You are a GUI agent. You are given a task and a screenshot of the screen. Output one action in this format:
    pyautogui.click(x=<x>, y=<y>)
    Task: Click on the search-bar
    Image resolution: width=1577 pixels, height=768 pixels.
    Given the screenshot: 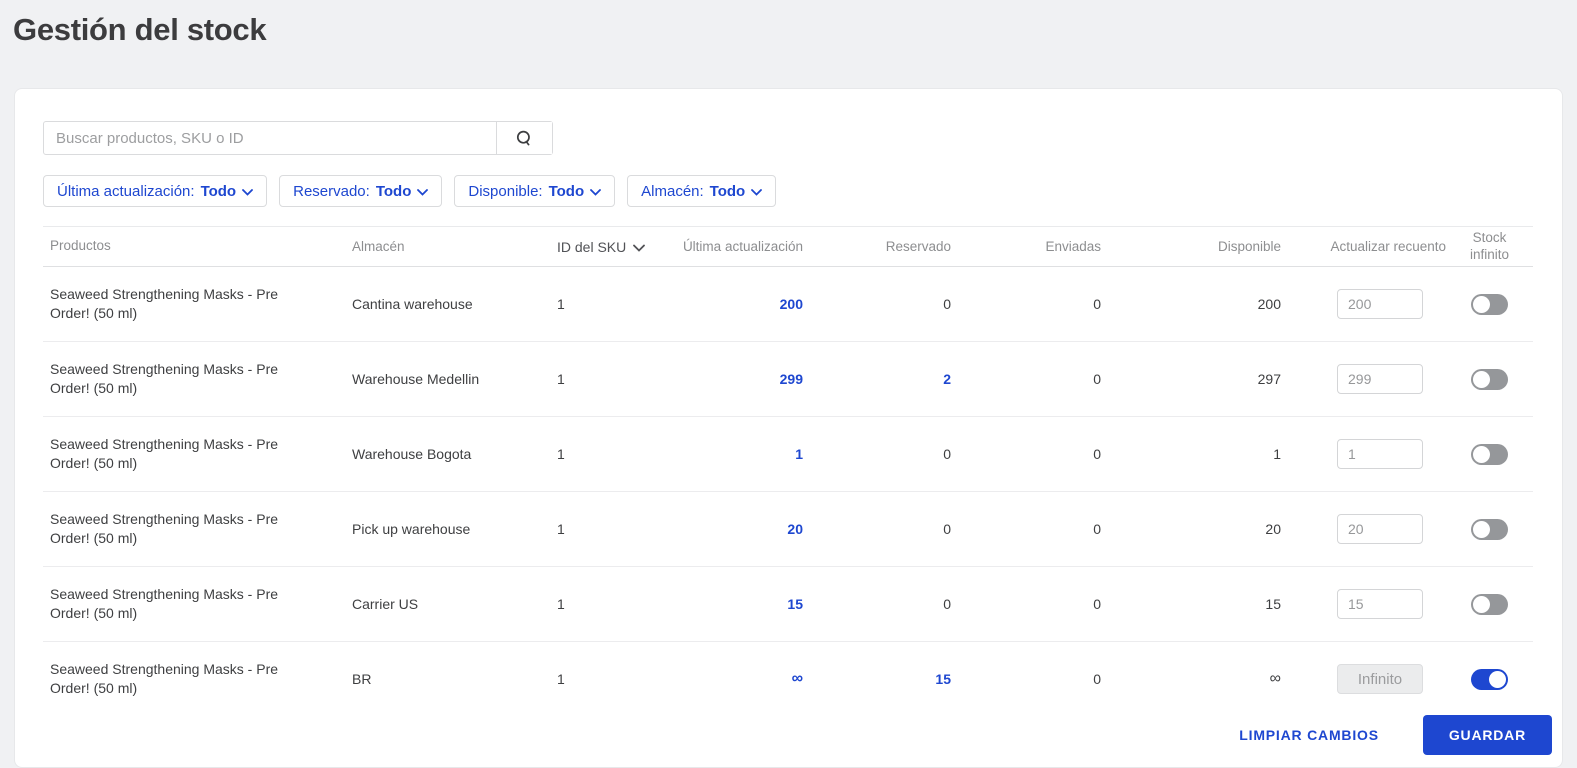 What is the action you would take?
    pyautogui.click(x=298, y=138)
    